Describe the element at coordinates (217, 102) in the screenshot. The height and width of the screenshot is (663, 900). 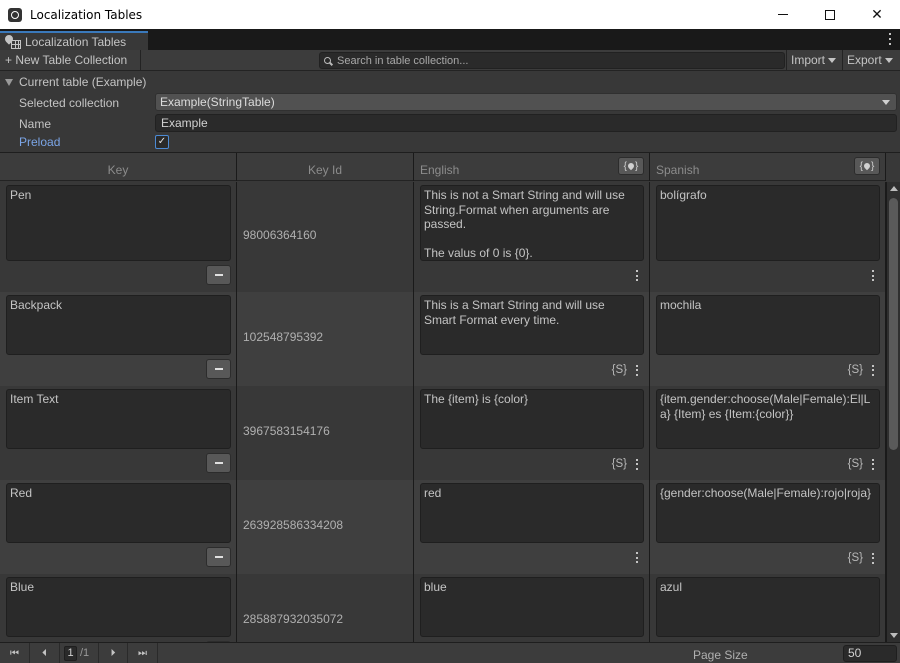
I see `selected-collection-value: Example(StringTable)` at that location.